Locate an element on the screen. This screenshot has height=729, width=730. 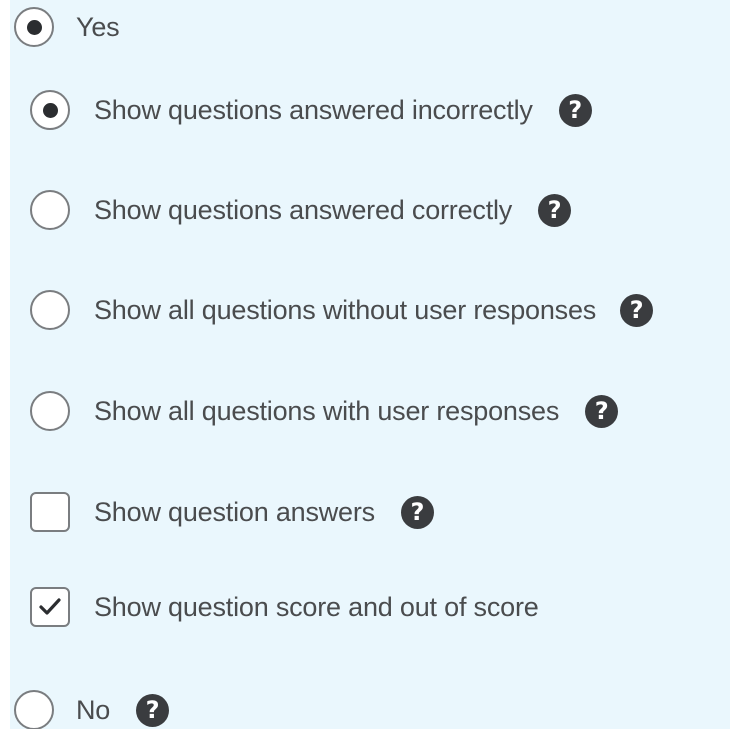
show-incorrect-option: Show questions answered incorrectly ? is located at coordinates (311, 110).